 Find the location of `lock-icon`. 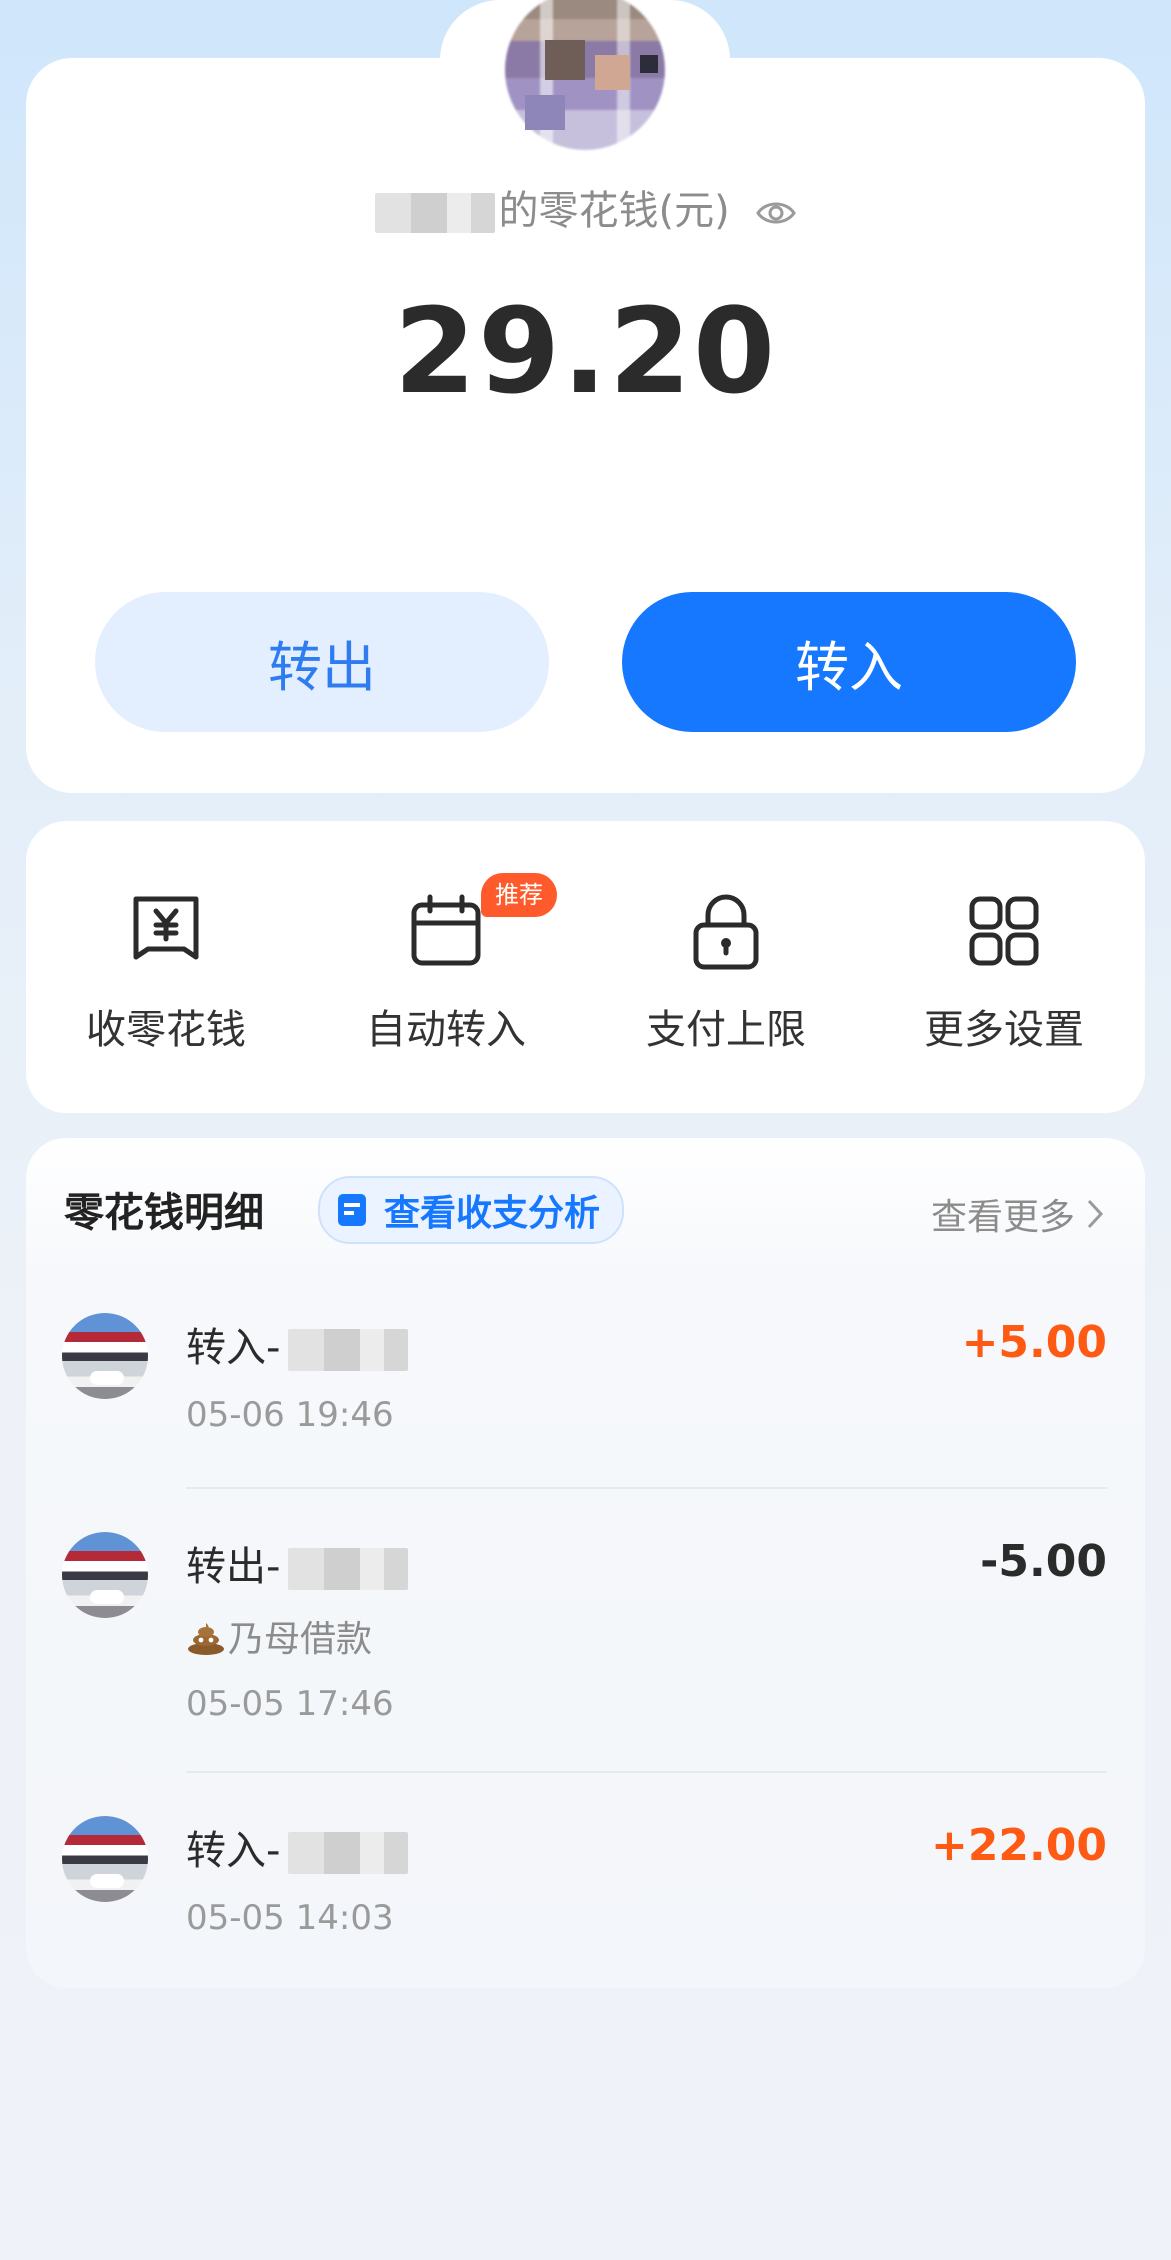

lock-icon is located at coordinates (726, 932).